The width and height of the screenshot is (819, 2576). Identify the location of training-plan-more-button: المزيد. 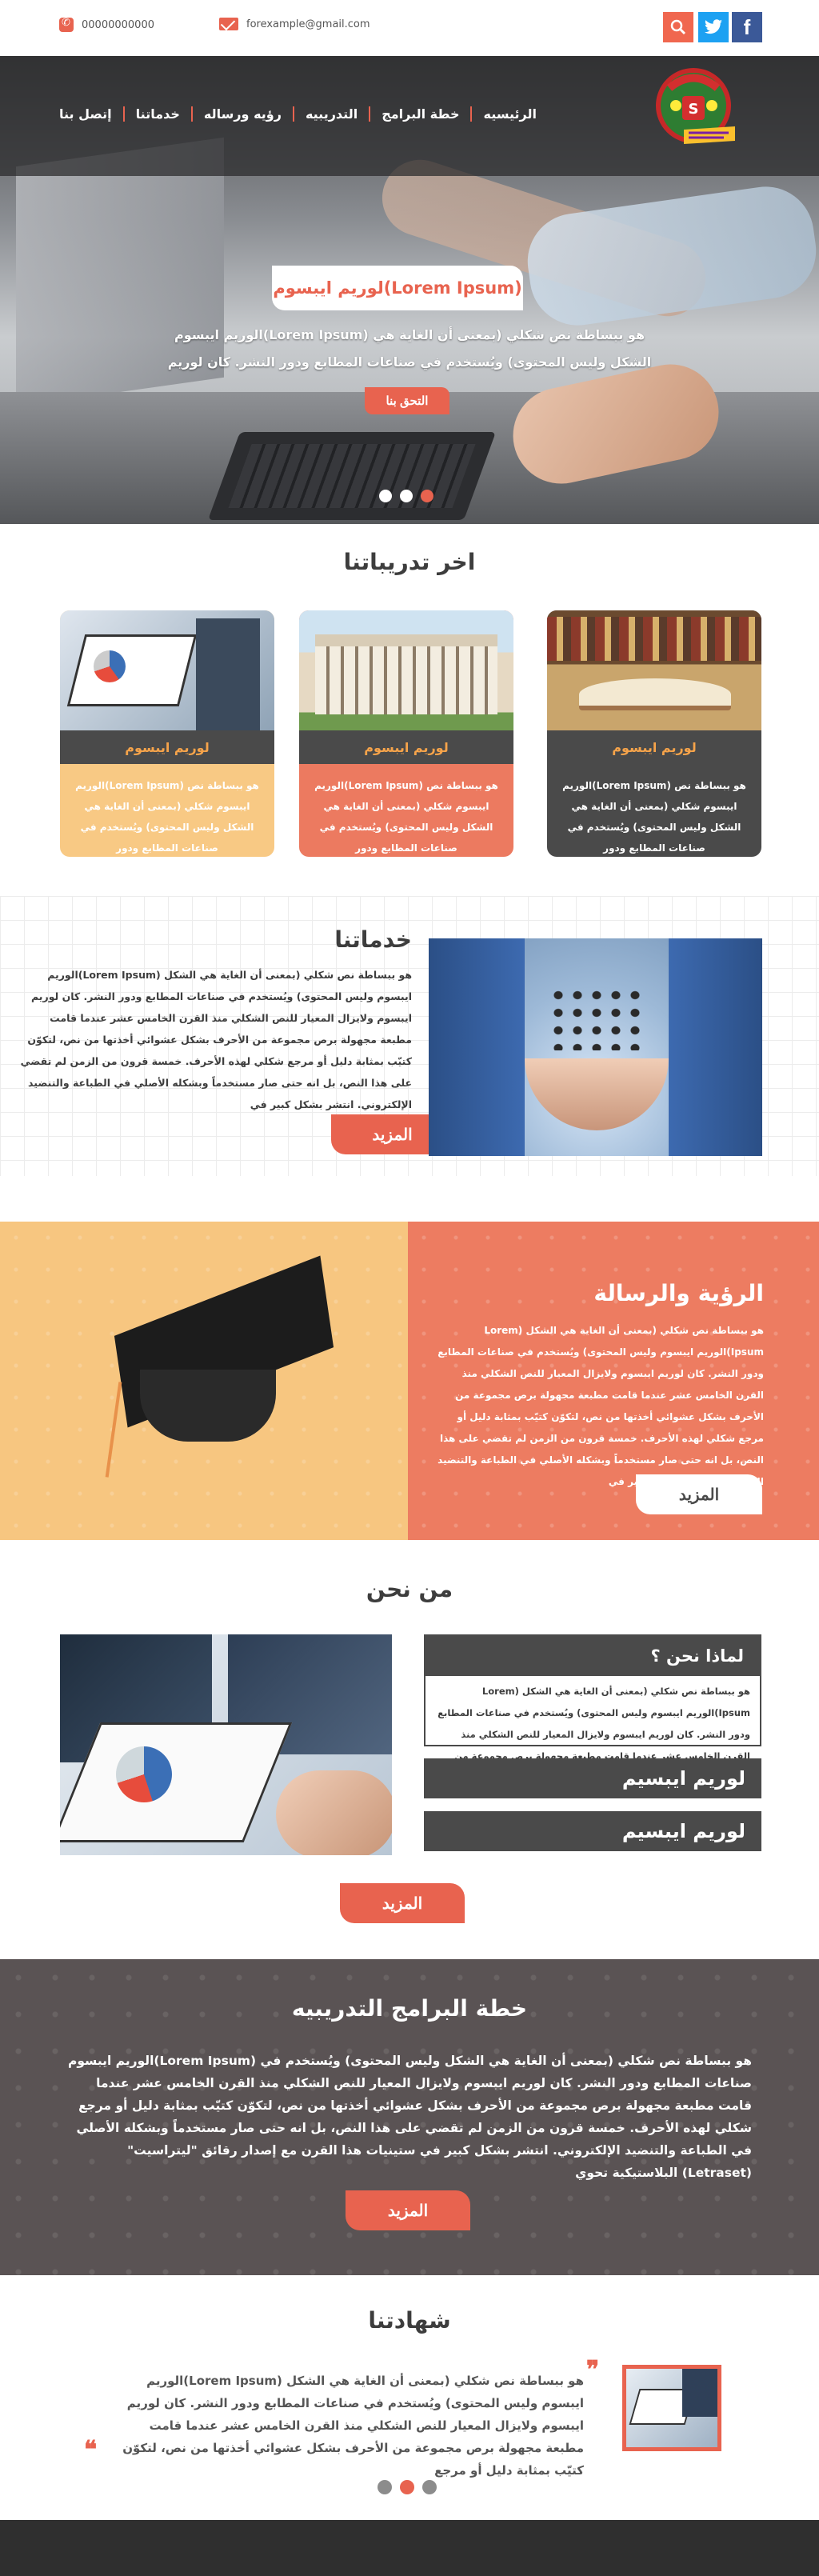
(408, 2210).